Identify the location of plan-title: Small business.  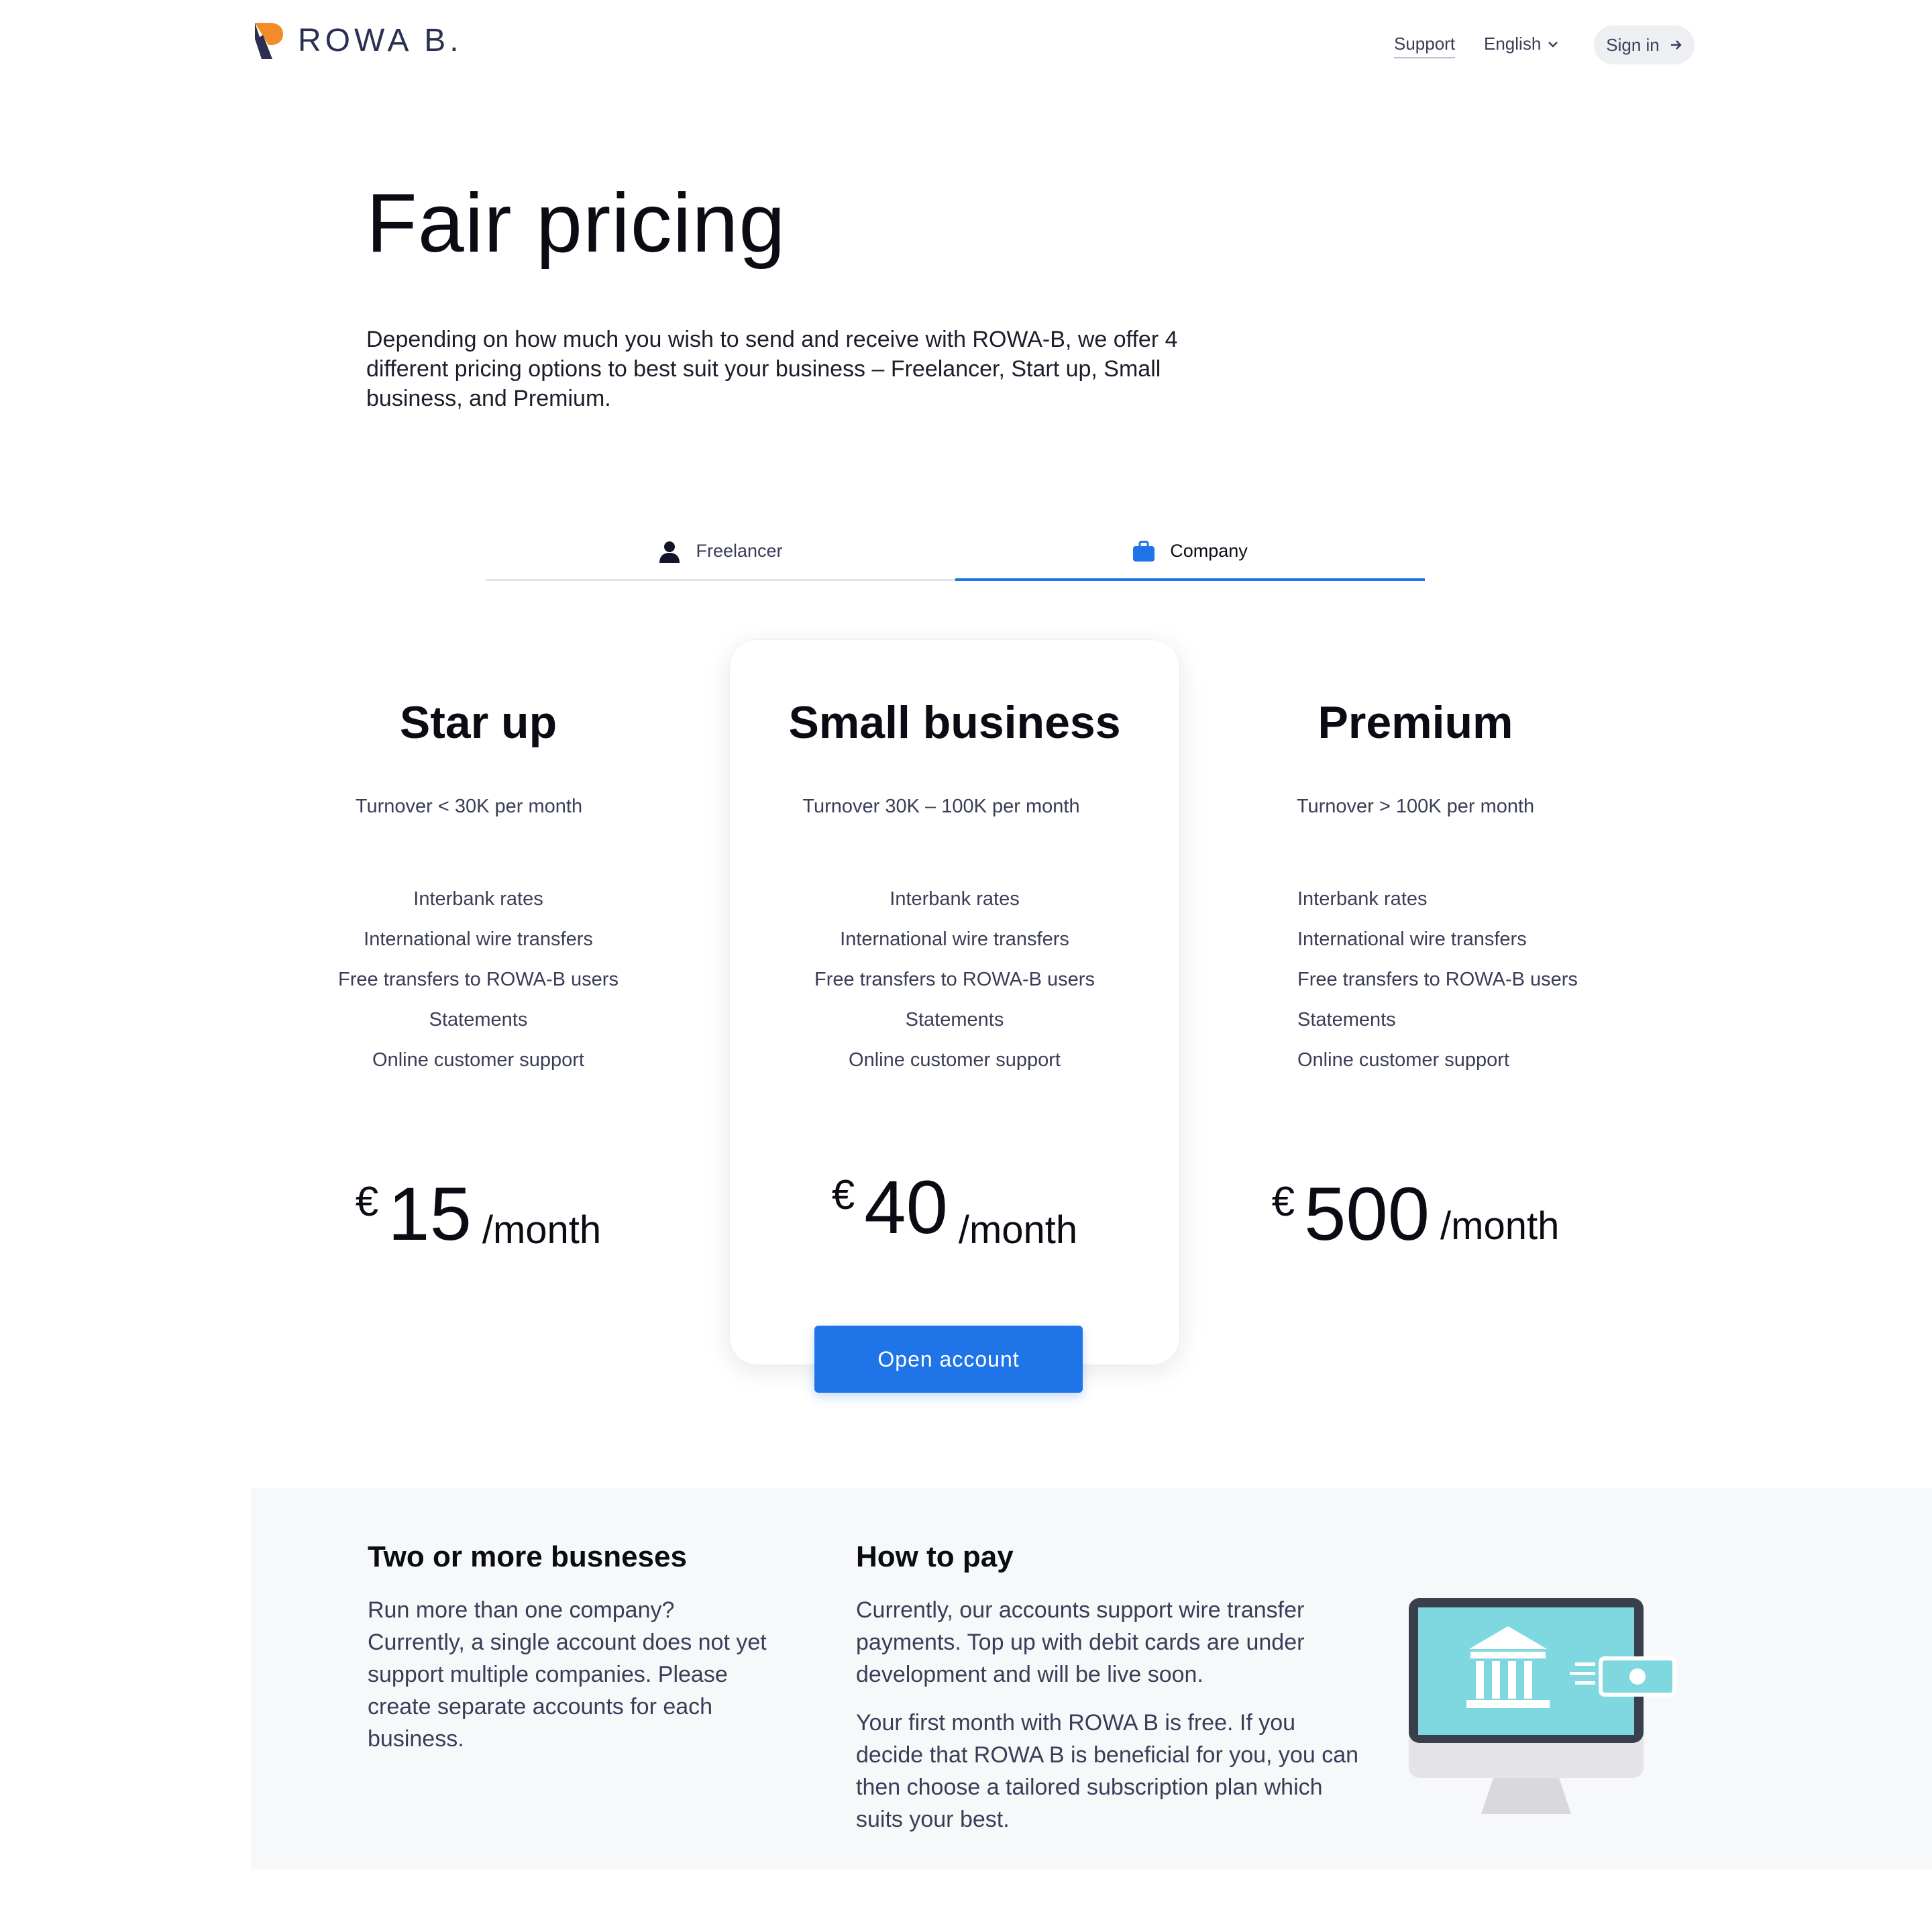
(954, 723).